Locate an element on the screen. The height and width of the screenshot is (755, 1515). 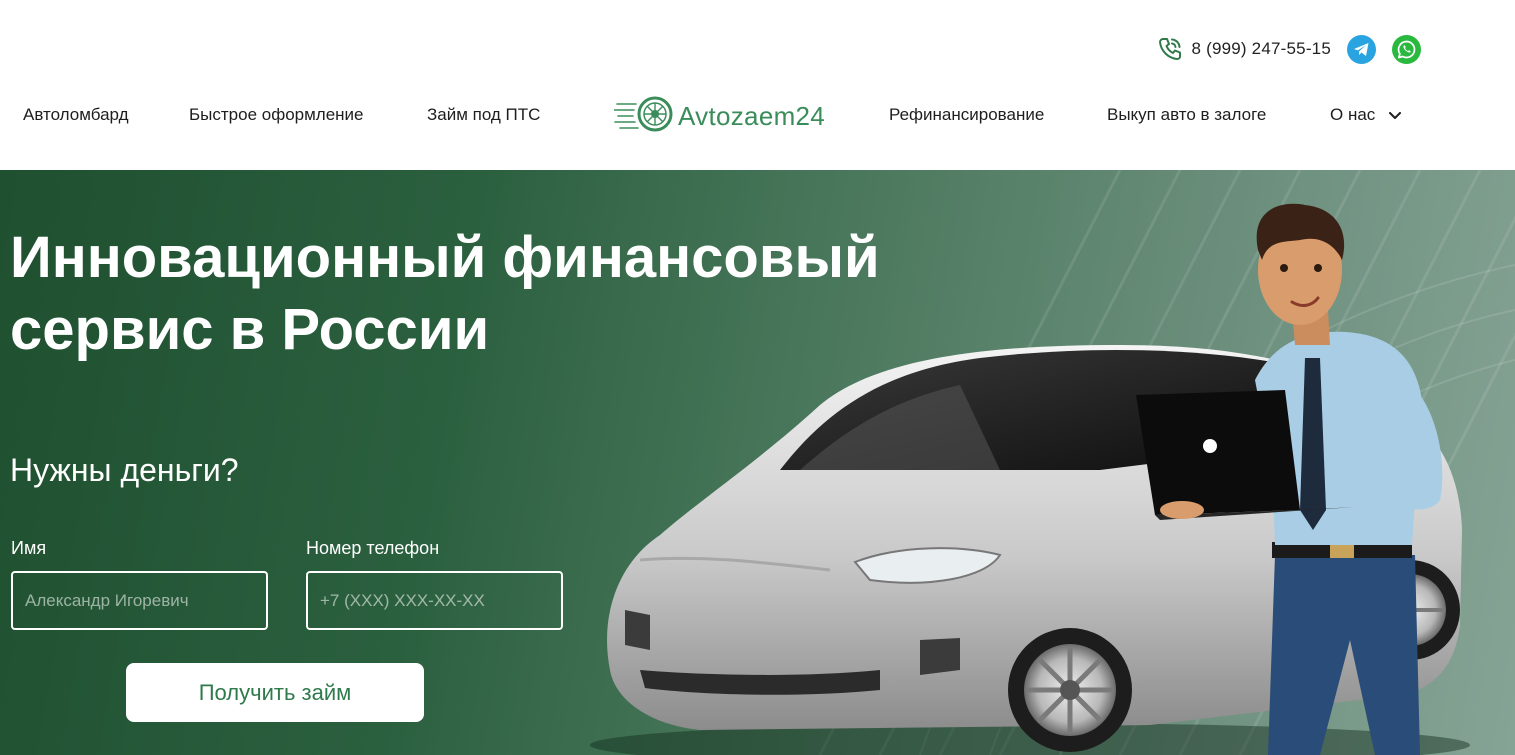
contacts-bar: 8 (999) 247-55-15 is located at coordinates (1288, 49).